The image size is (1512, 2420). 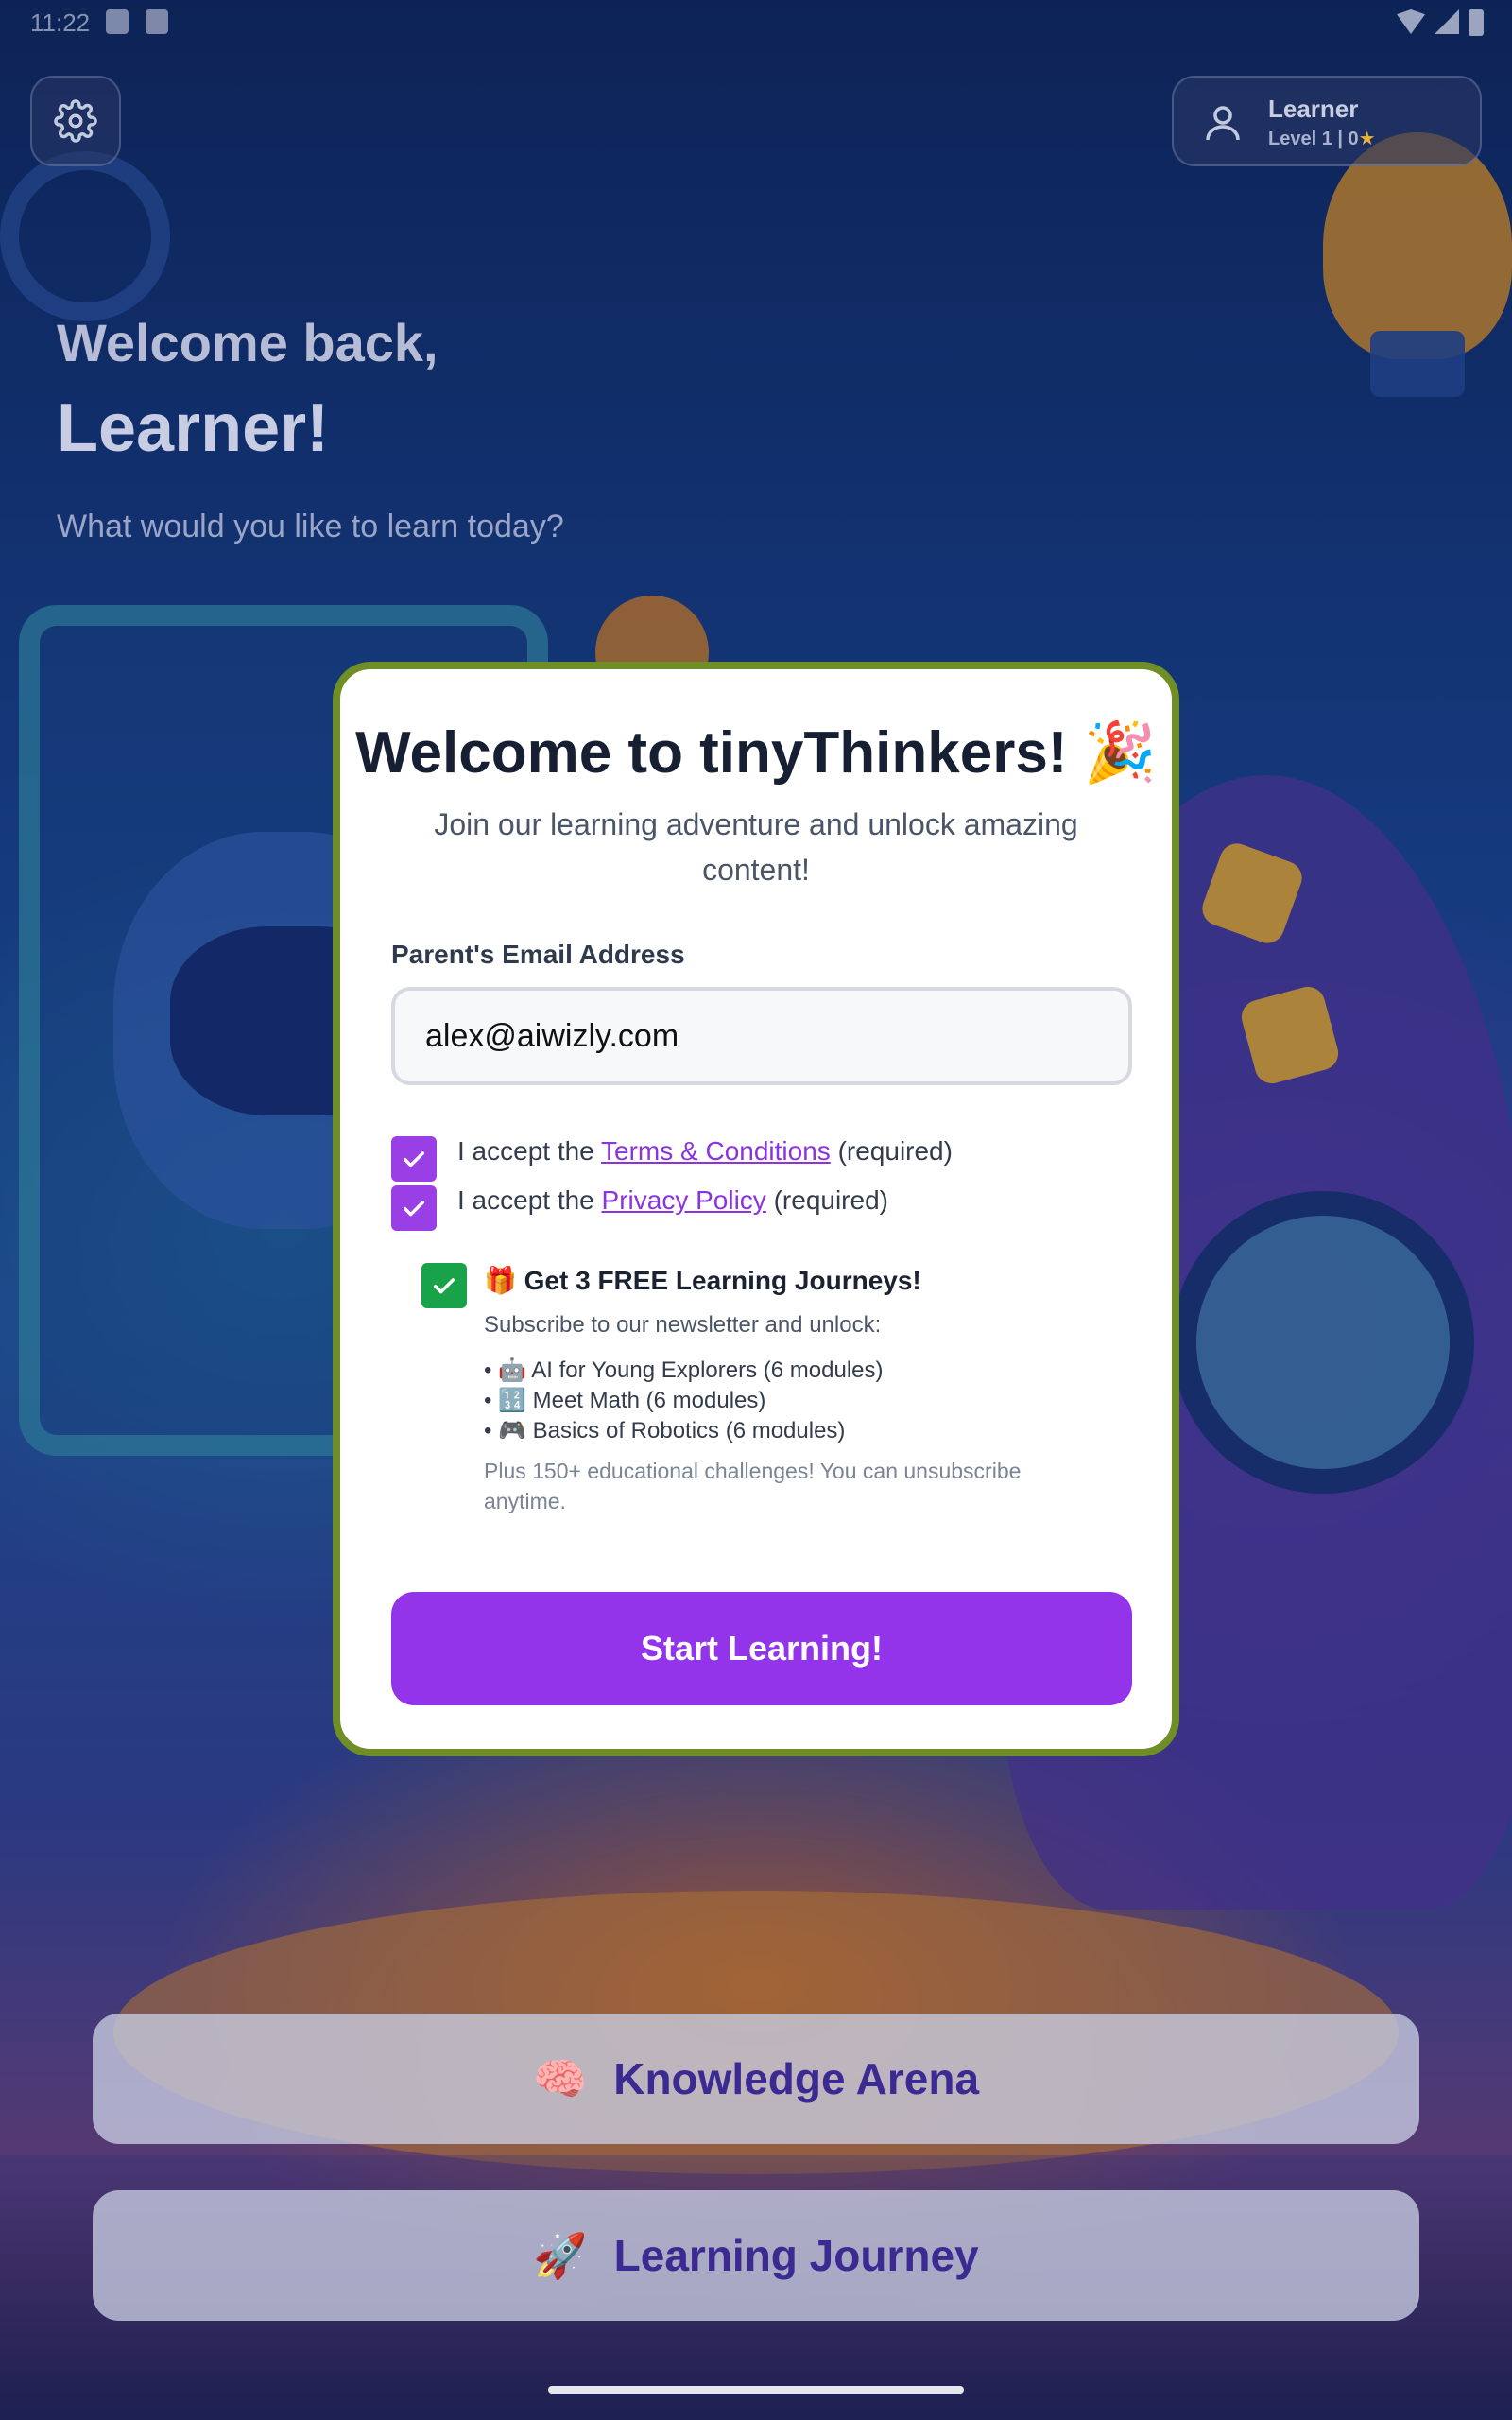 I want to click on terms-prefix: I accept the, so click(x=529, y=1151).